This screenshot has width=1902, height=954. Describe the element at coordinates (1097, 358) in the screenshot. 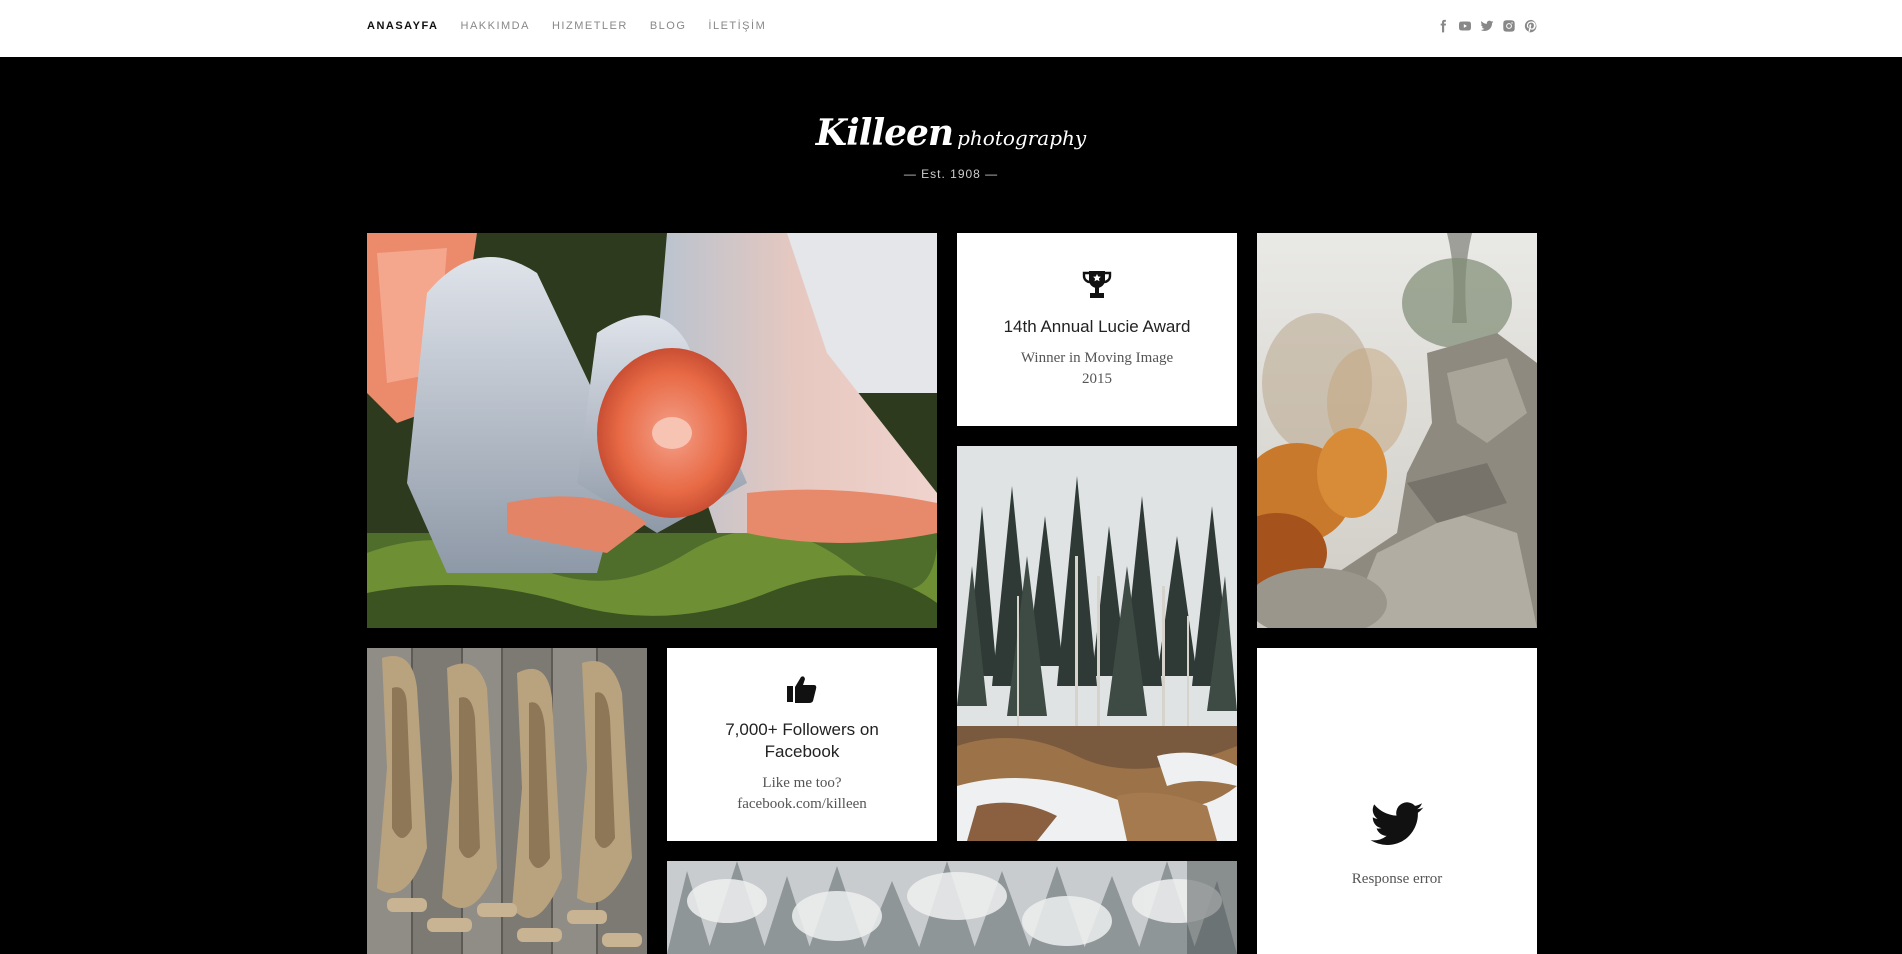

I see `award-line-1: Winner in Moving Image` at that location.